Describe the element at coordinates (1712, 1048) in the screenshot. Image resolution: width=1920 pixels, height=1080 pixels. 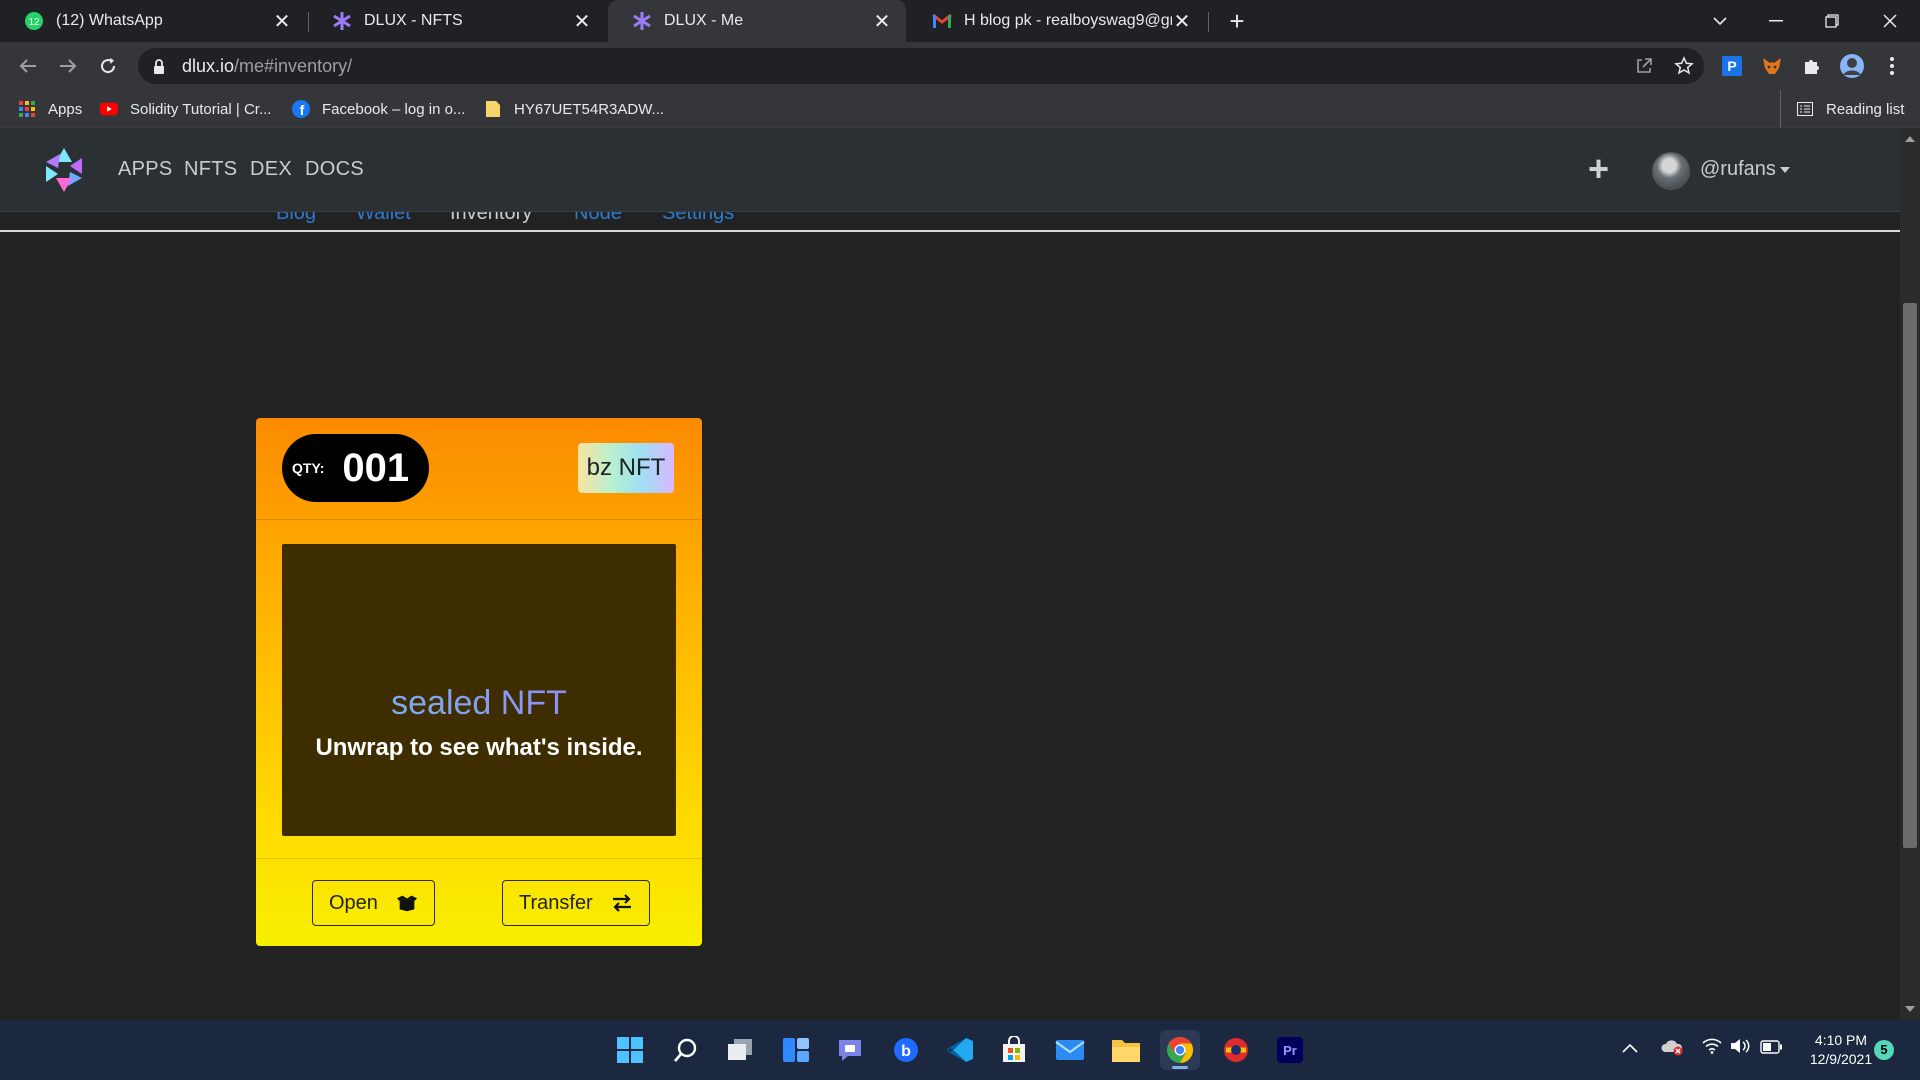
I see `wifi-icon` at that location.